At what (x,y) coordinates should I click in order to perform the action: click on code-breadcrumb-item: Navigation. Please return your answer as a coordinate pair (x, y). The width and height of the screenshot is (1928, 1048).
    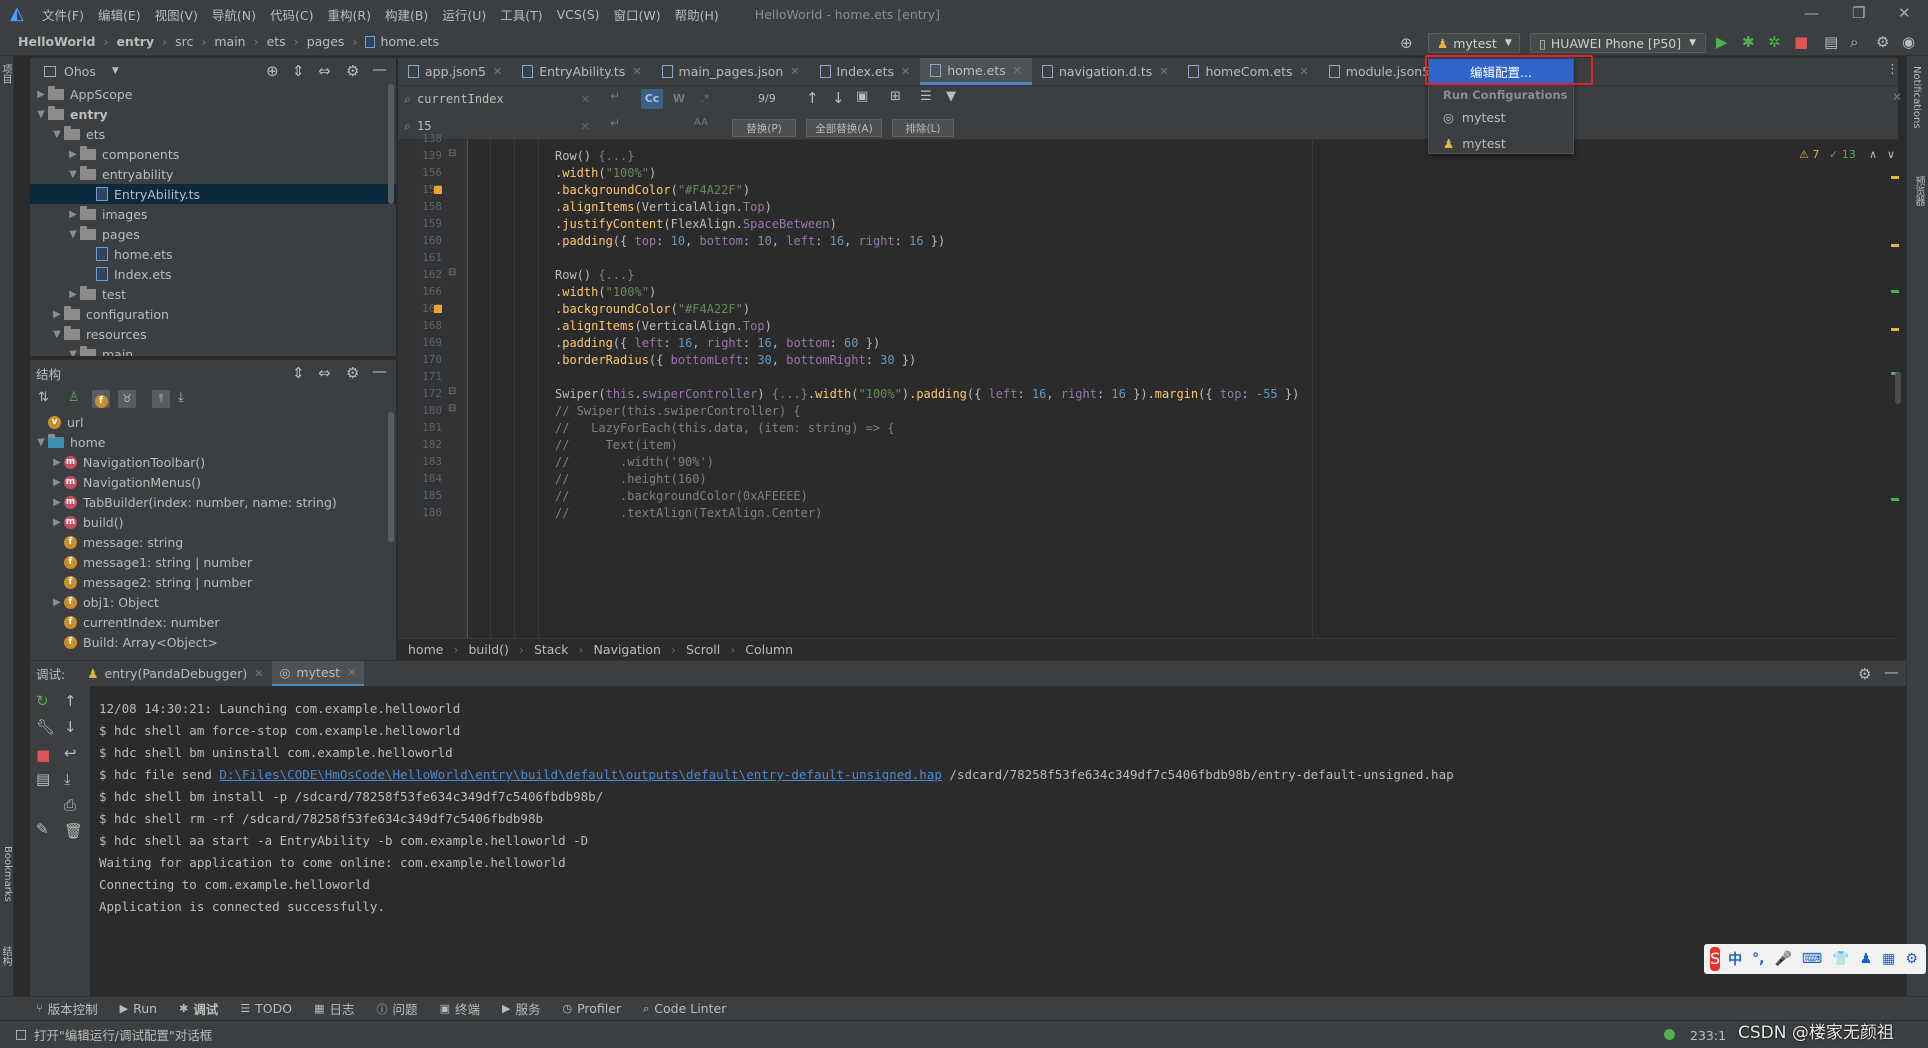
    Looking at the image, I should click on (627, 649).